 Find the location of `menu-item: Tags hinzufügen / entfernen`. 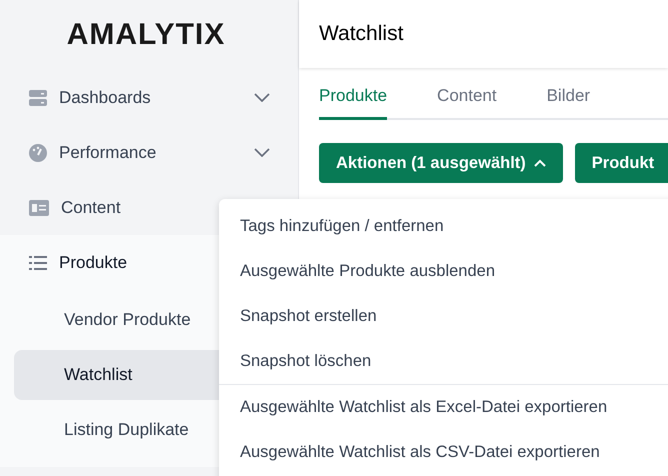

menu-item: Tags hinzufügen / entfernen is located at coordinates (443, 226).